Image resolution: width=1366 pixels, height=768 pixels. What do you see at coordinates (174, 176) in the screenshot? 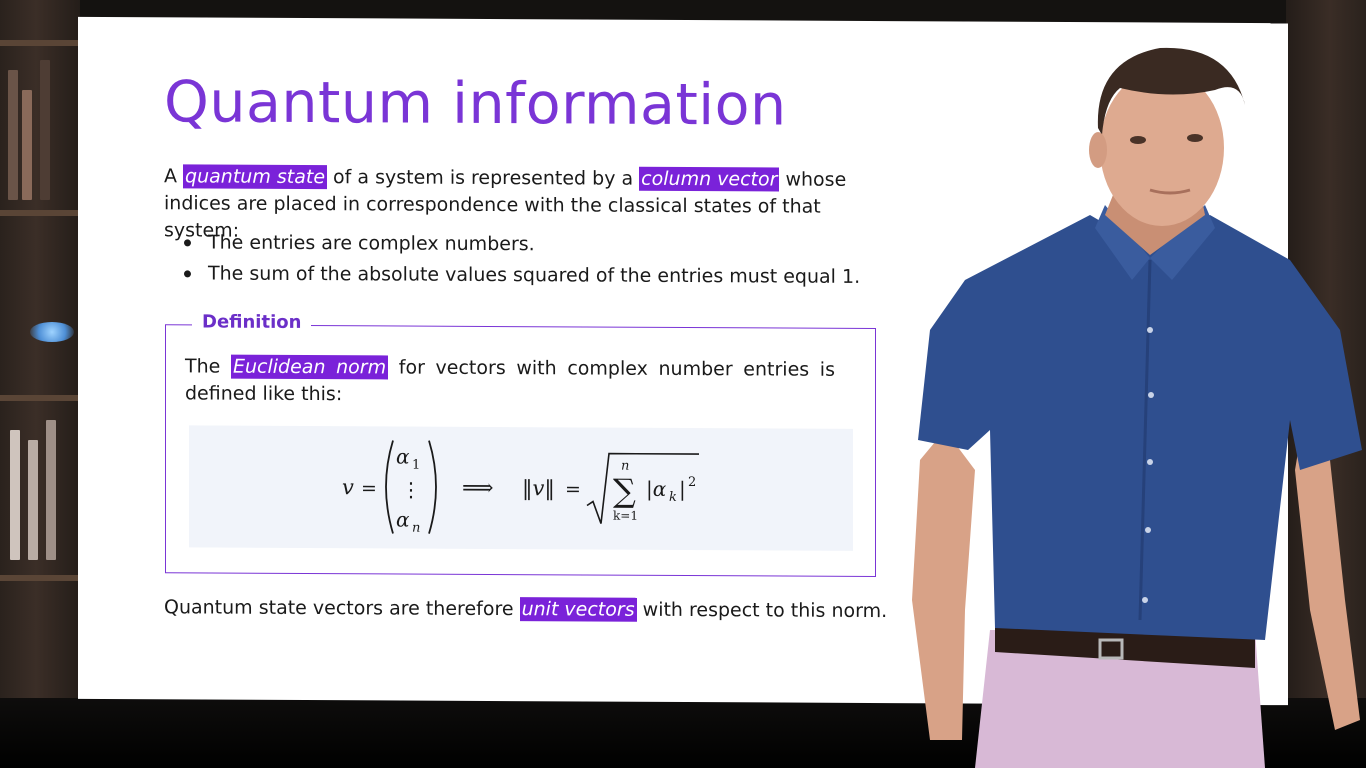
I see `intro-text-1: A` at bounding box center [174, 176].